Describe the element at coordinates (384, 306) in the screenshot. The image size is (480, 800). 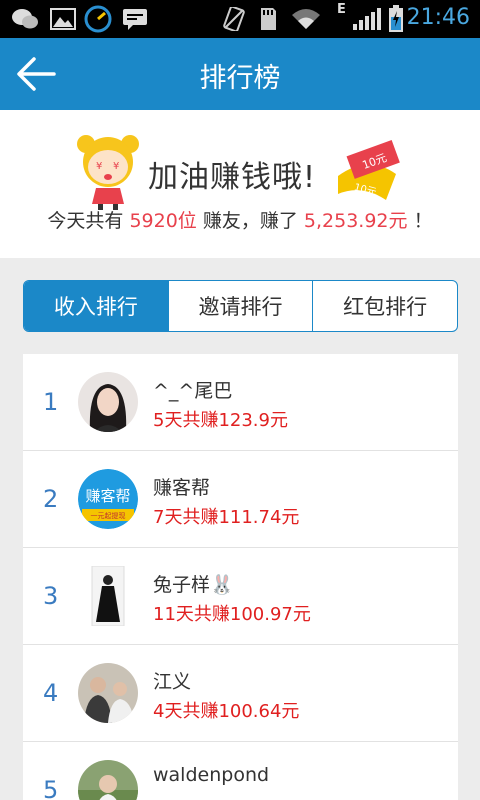
I see `tab-redpacket-ranking: 红包排行` at that location.